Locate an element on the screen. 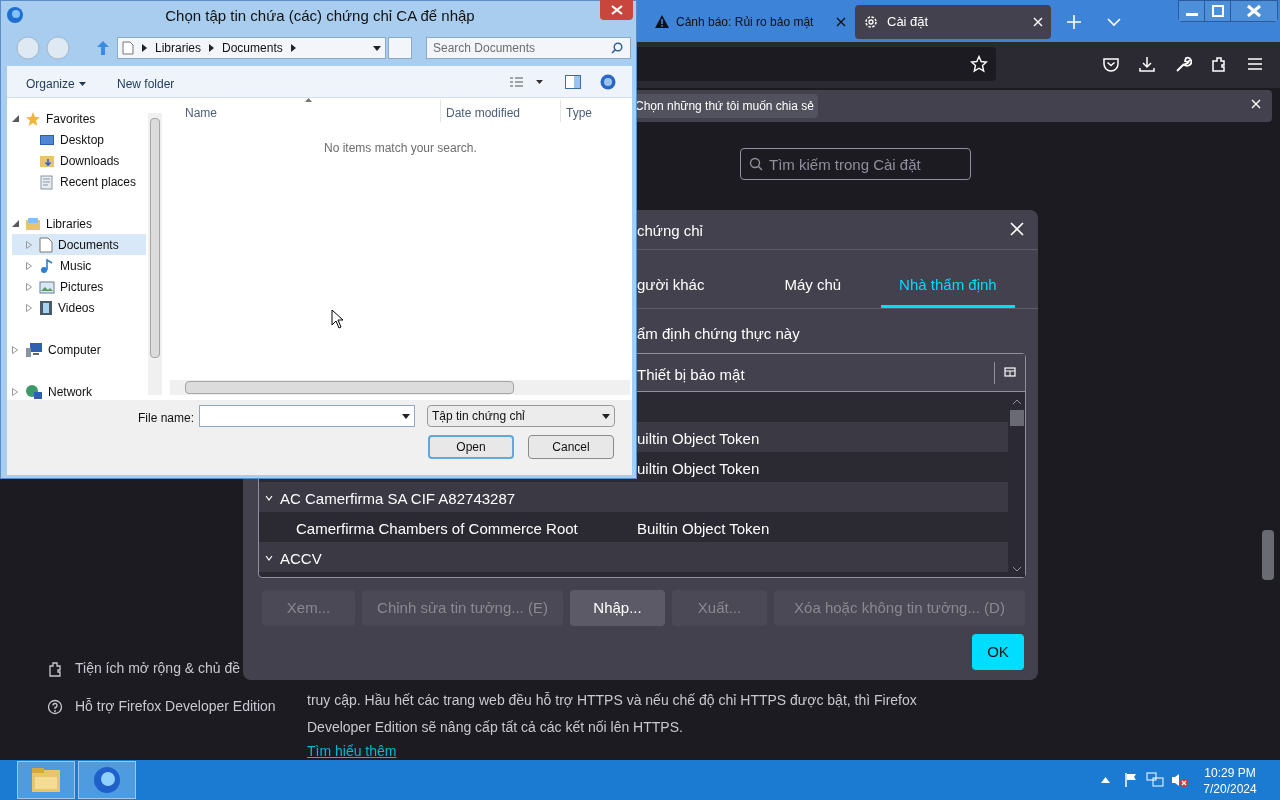 This screenshot has height=800, width=1280. file-name-field is located at coordinates (307, 416).